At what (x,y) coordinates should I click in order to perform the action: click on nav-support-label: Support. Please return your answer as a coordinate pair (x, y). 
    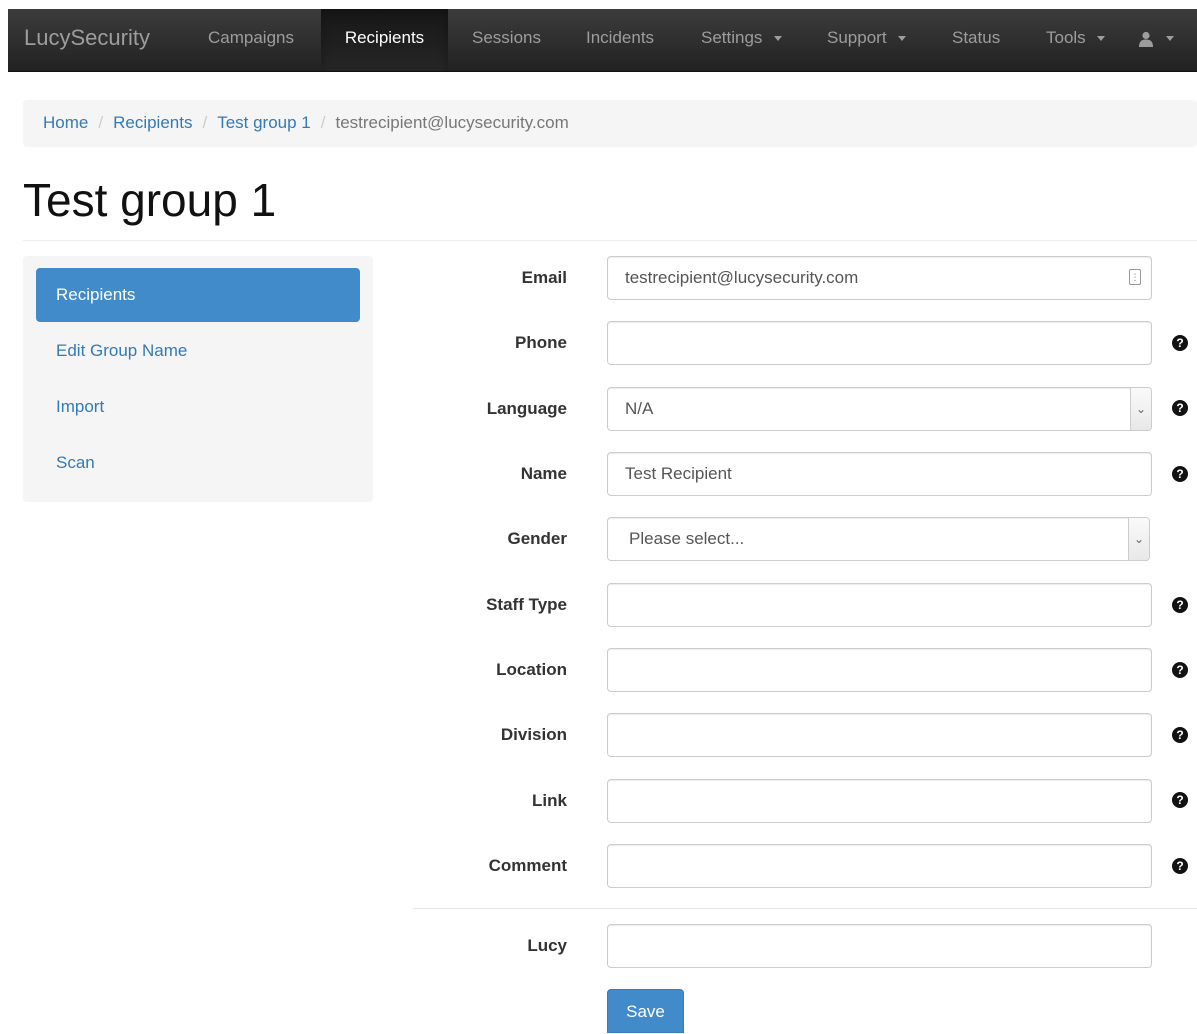
    Looking at the image, I should click on (857, 37).